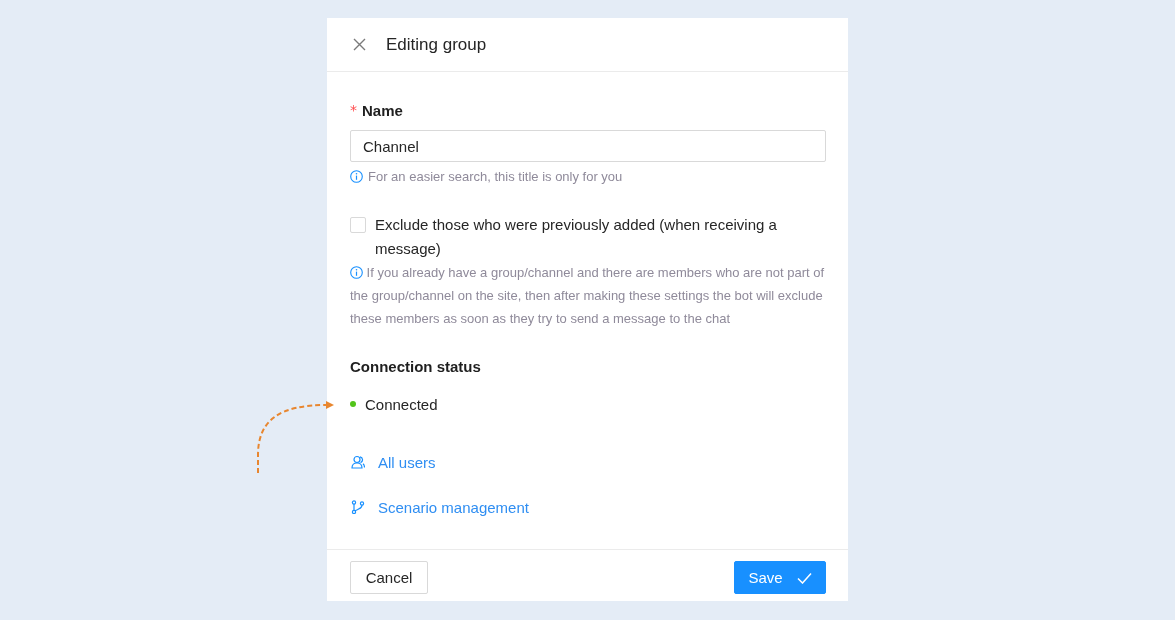 This screenshot has height=620, width=1175. I want to click on status-text: Connected, so click(401, 404).